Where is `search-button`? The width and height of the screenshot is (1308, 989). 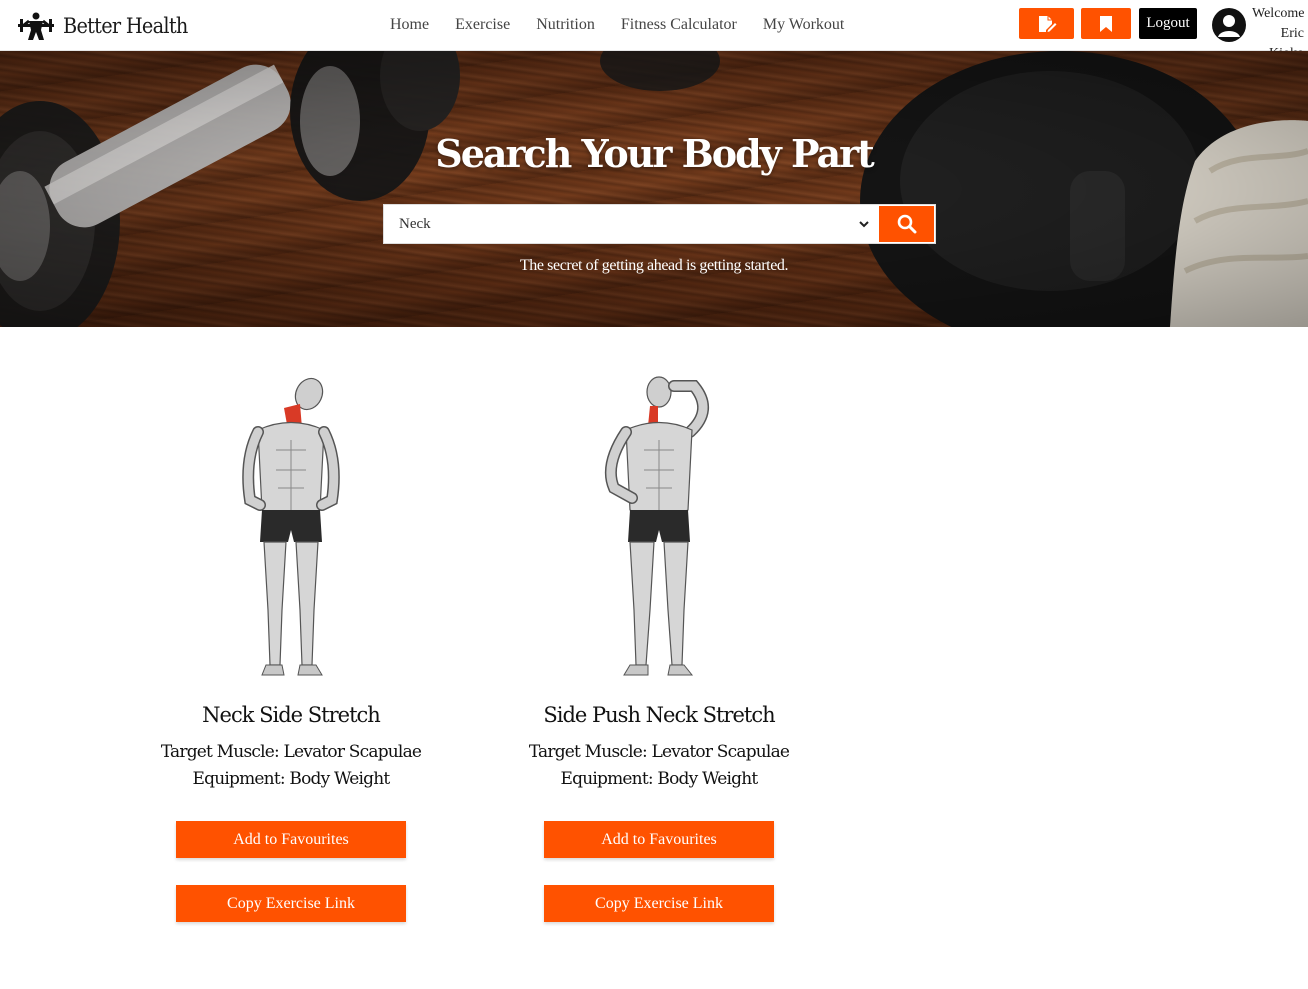
search-button is located at coordinates (906, 224).